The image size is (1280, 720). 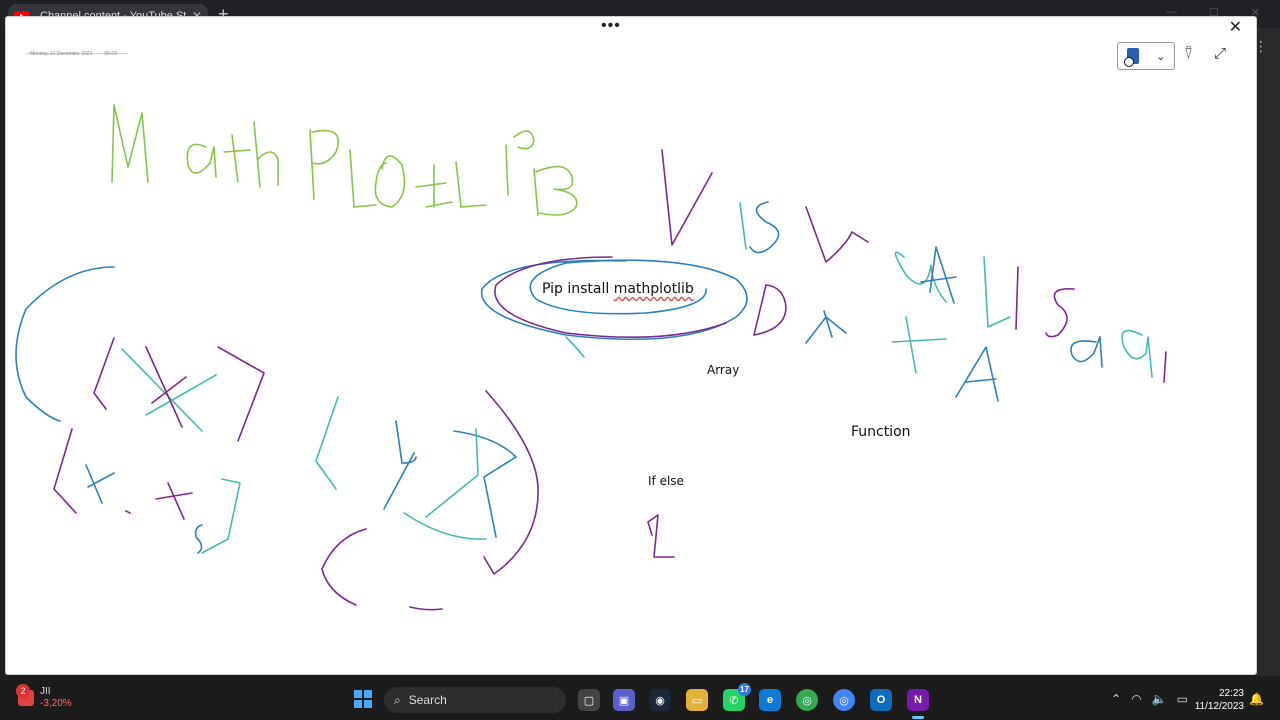 What do you see at coordinates (807, 700) in the screenshot?
I see `chrome-icon: ◎` at bounding box center [807, 700].